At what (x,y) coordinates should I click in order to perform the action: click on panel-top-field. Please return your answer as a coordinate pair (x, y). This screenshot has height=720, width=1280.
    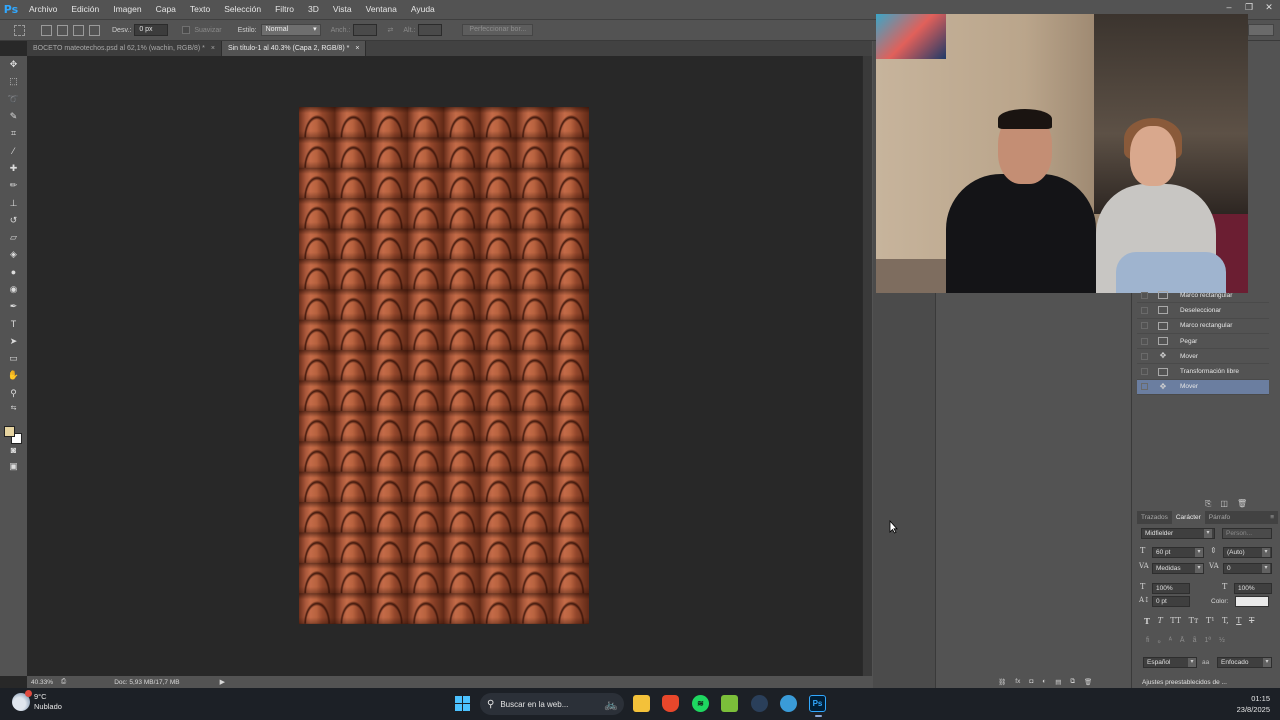
    Looking at the image, I should click on (1261, 30).